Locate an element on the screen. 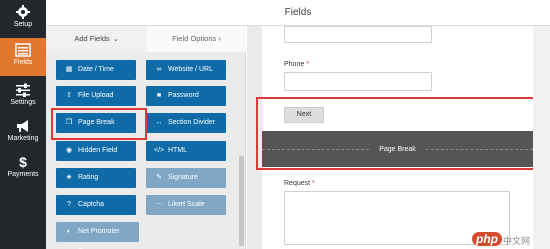 The image size is (550, 249). tab-add-fields: Add Fields ⌄ is located at coordinates (96, 39).